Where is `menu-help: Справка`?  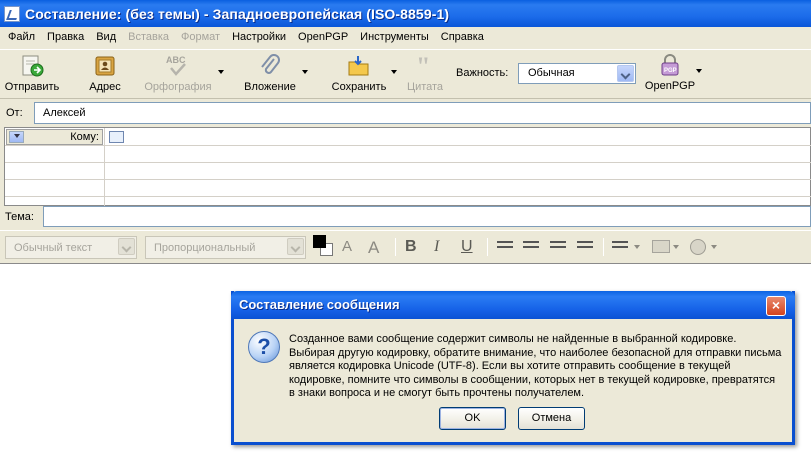
menu-help: Справка is located at coordinates (462, 37).